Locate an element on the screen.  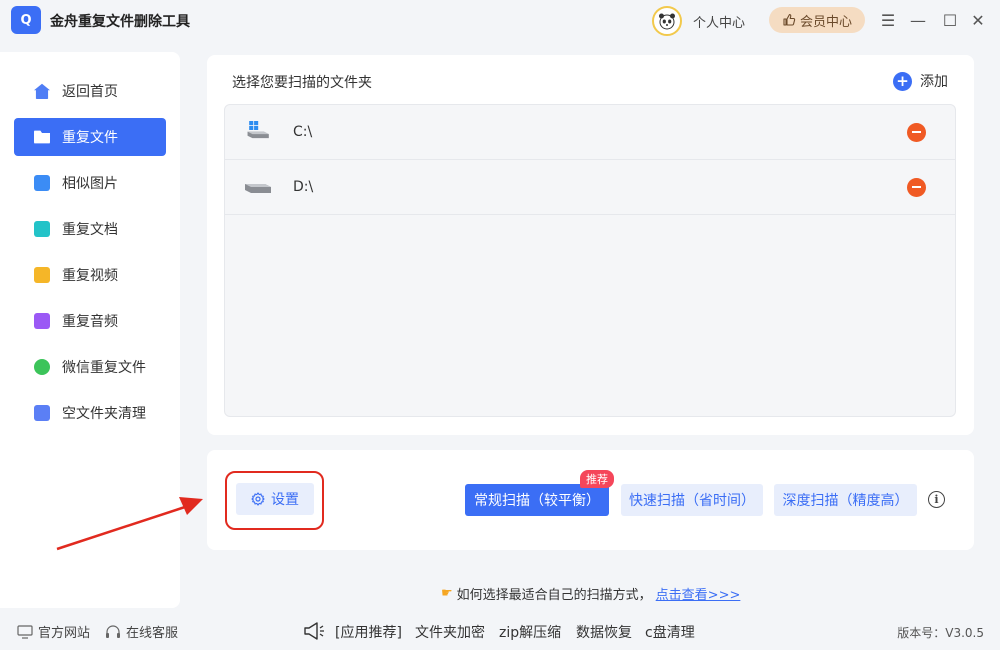
vip-center-button: 会员中心 is located at coordinates (817, 20).